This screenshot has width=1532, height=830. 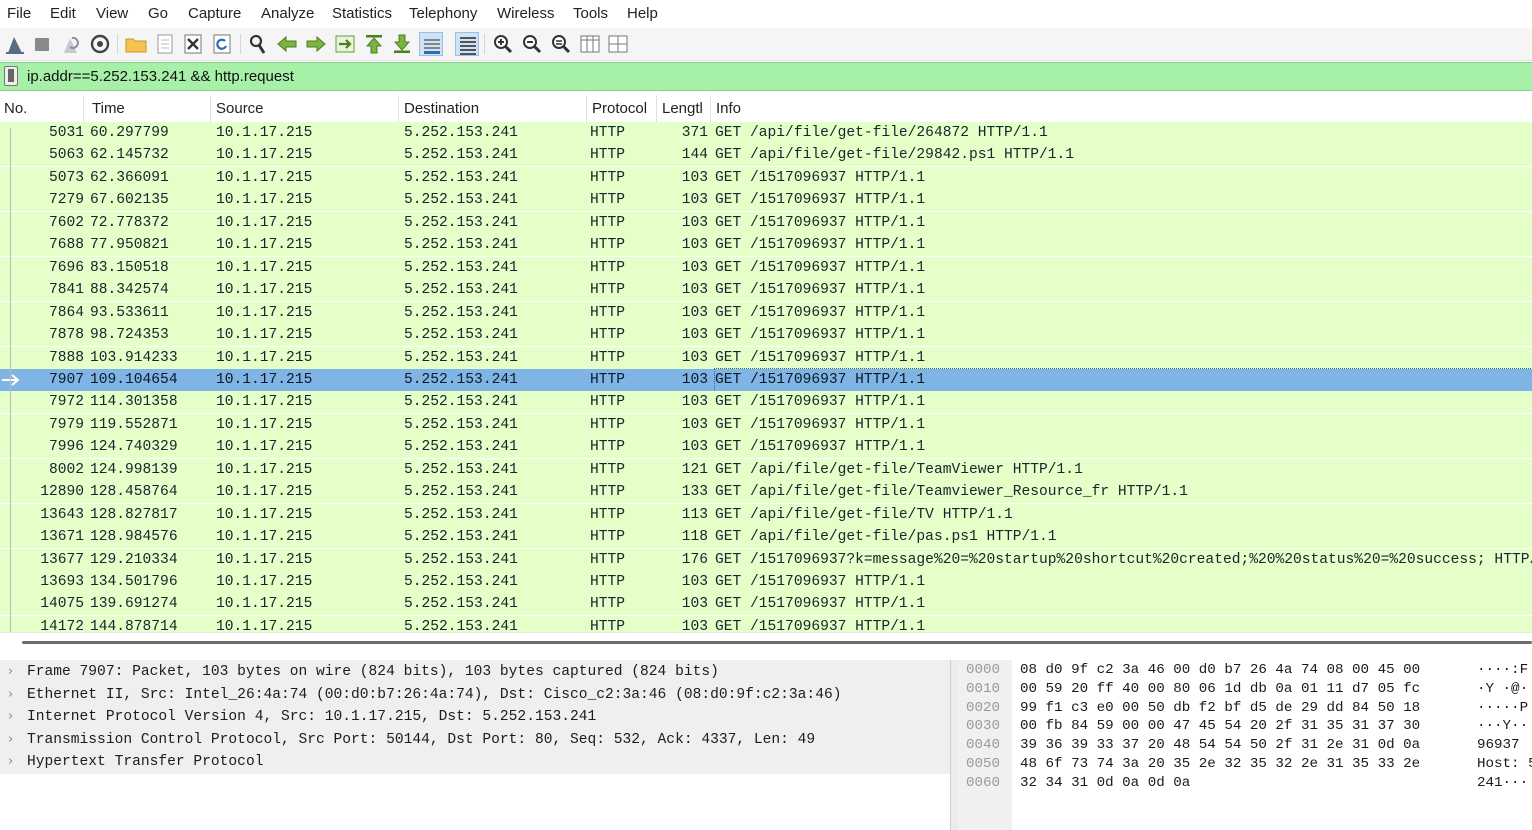 I want to click on packet-list-horizontal-scrollbar, so click(x=766, y=645).